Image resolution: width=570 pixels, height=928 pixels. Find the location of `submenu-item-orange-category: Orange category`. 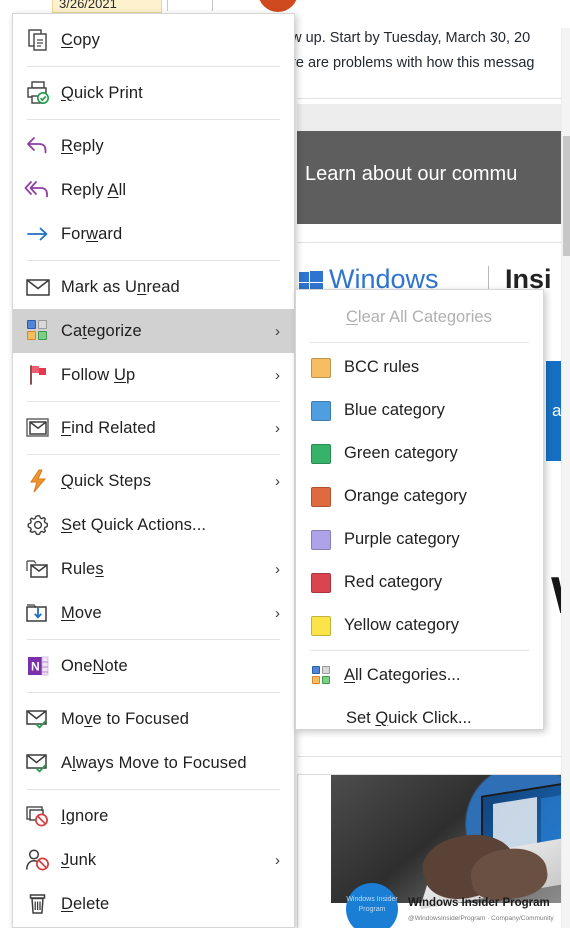

submenu-item-orange-category: Orange category is located at coordinates (419, 496).